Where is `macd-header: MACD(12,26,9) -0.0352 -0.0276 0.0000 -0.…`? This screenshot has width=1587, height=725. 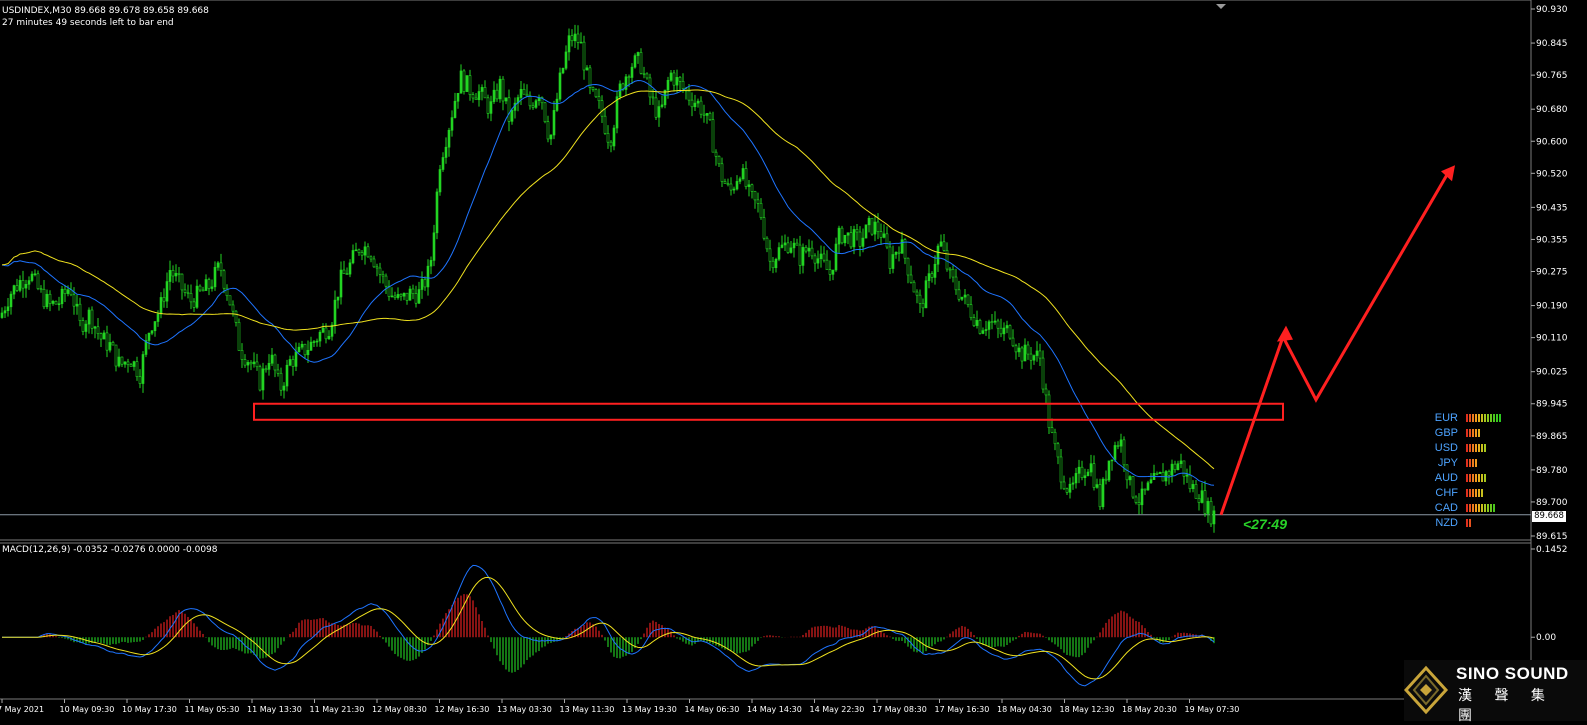 macd-header: MACD(12,26,9) -0.0352 -0.0276 0.0000 -0.… is located at coordinates (110, 550).